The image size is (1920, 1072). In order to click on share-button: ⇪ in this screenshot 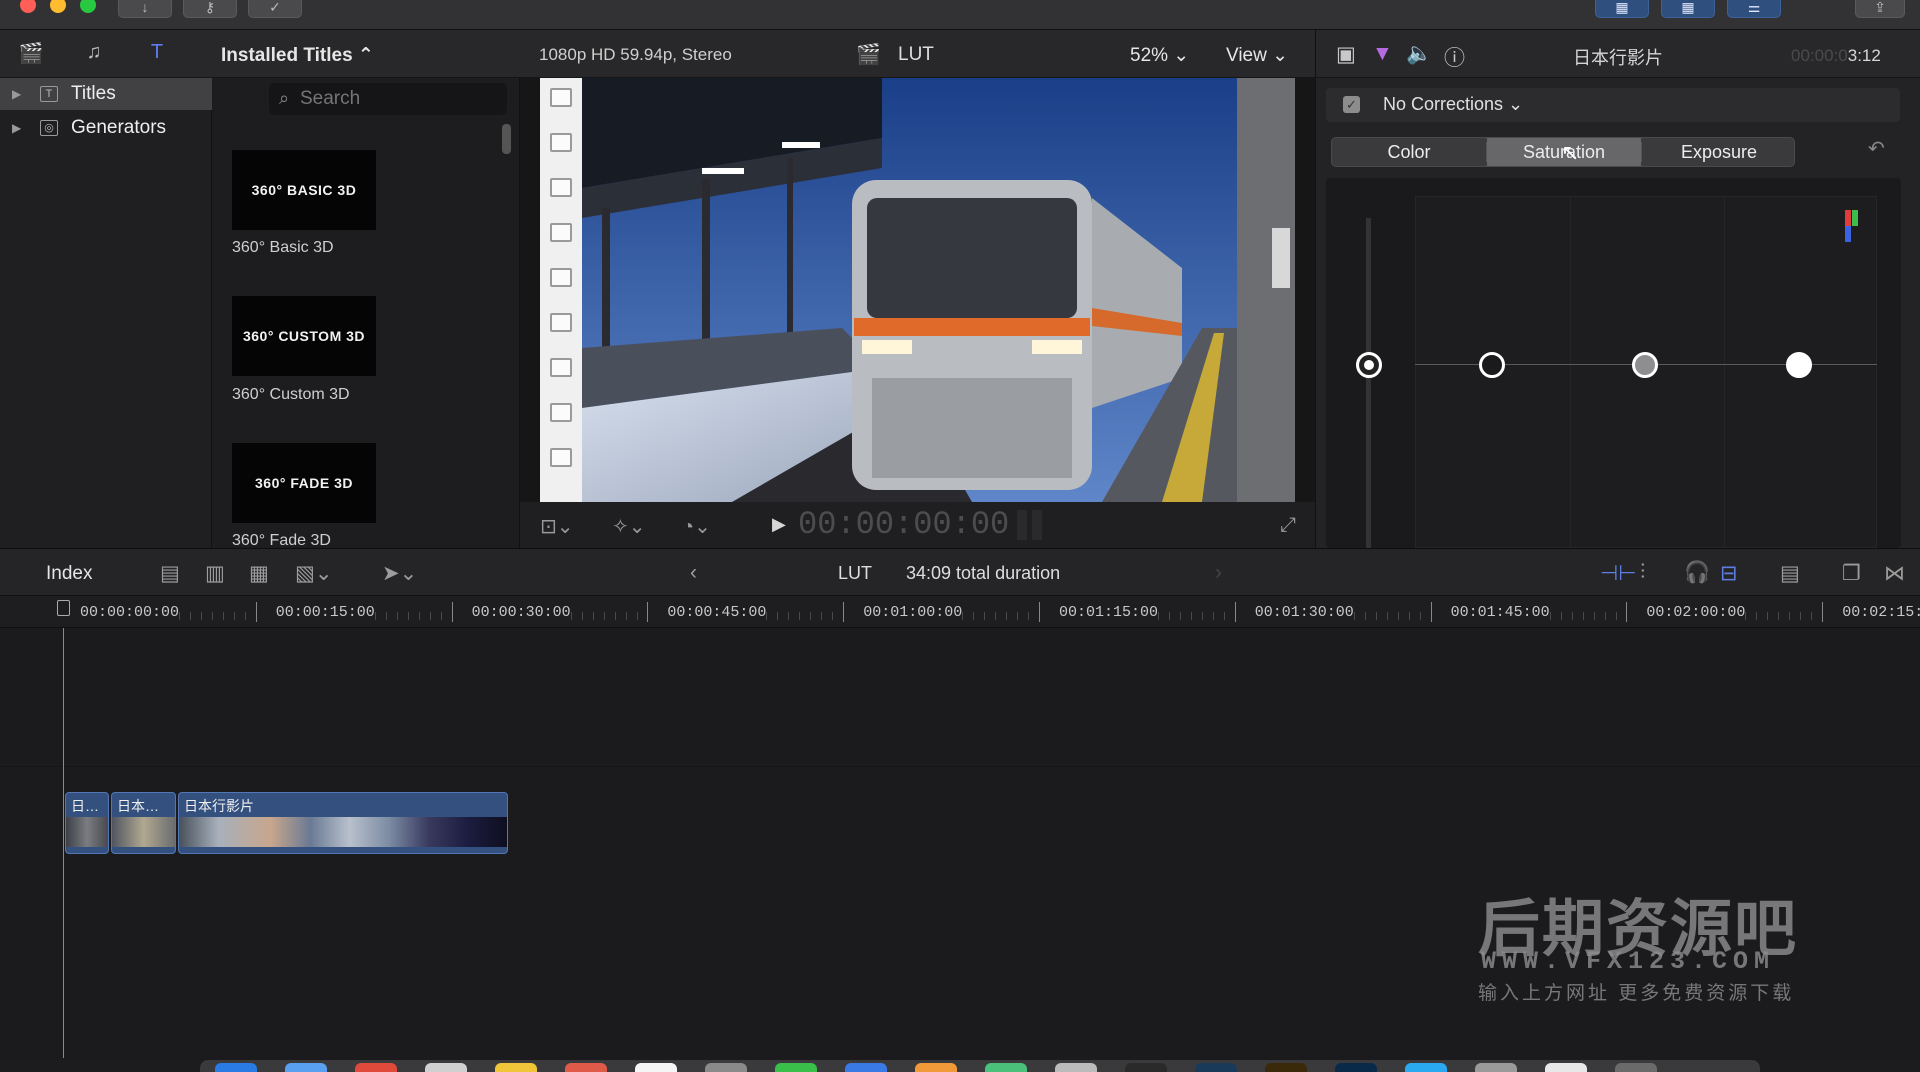, I will do `click(1880, 9)`.